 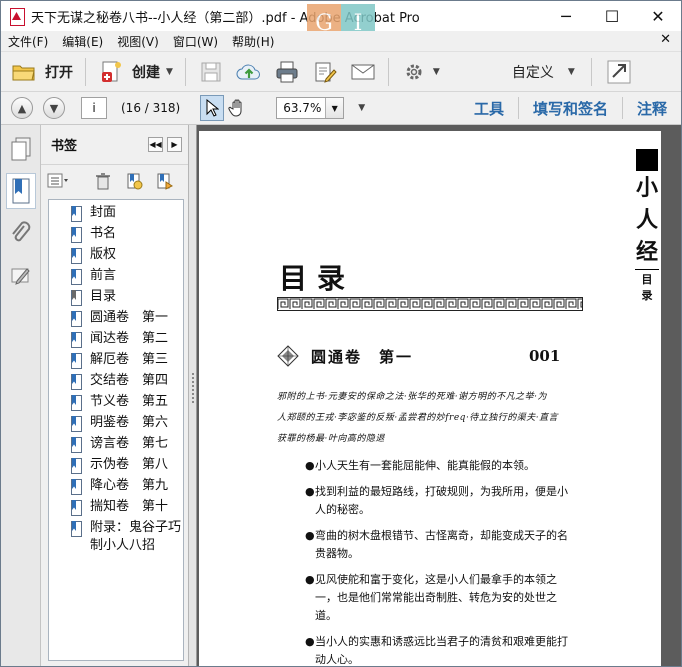 What do you see at coordinates (238, 108) in the screenshot?
I see `hand-tool-button` at bounding box center [238, 108].